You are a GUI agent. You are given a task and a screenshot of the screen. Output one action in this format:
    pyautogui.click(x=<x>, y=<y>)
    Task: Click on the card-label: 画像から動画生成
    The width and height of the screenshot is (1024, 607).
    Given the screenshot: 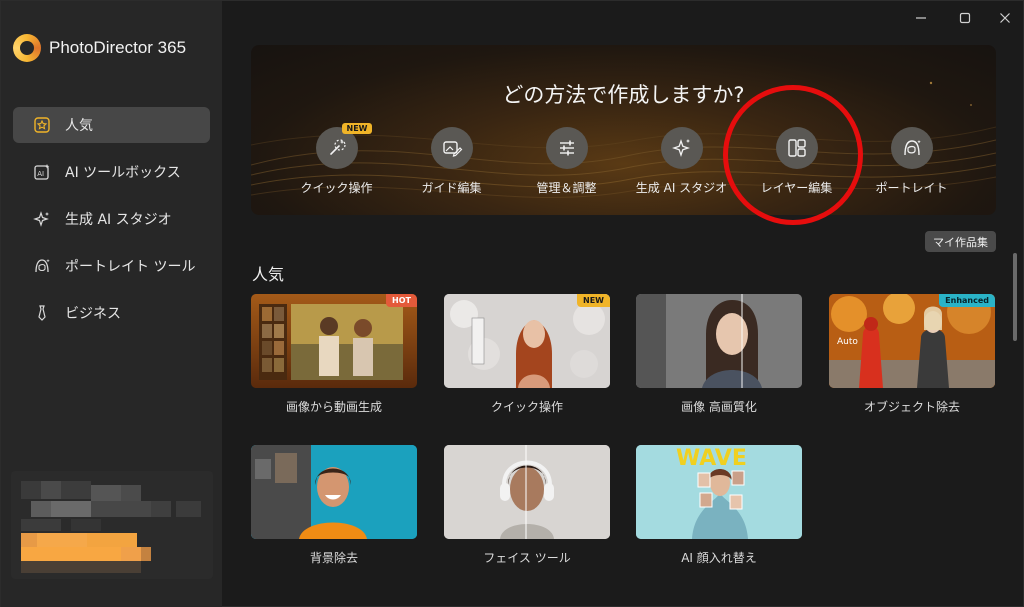 What is the action you would take?
    pyautogui.click(x=333, y=407)
    